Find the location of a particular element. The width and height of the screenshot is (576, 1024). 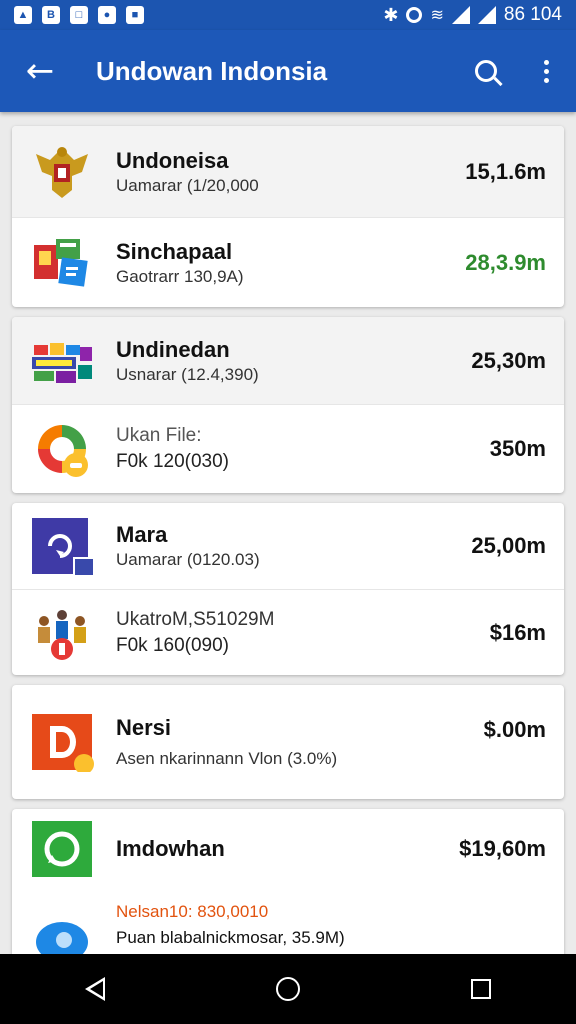

nav-home-icon is located at coordinates (287, 989).